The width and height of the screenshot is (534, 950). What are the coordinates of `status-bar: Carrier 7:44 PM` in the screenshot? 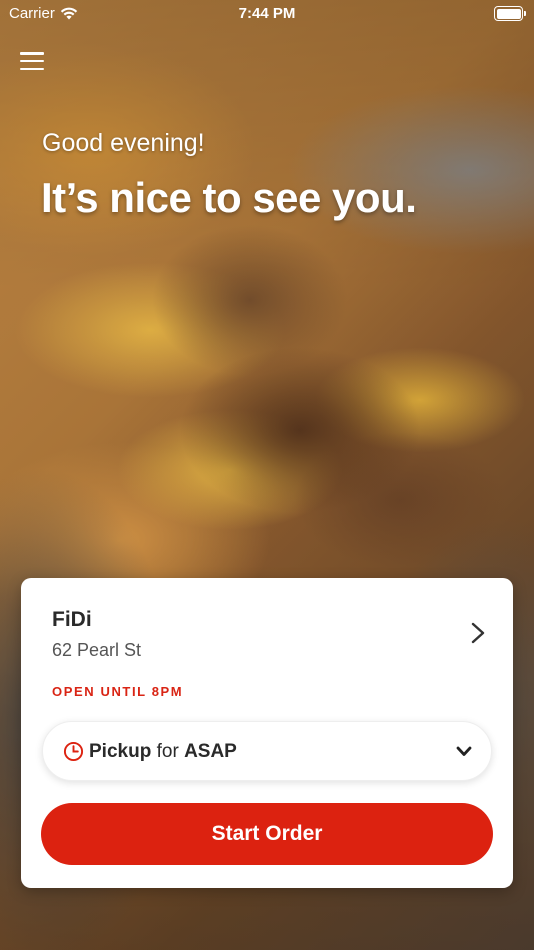 It's located at (267, 15).